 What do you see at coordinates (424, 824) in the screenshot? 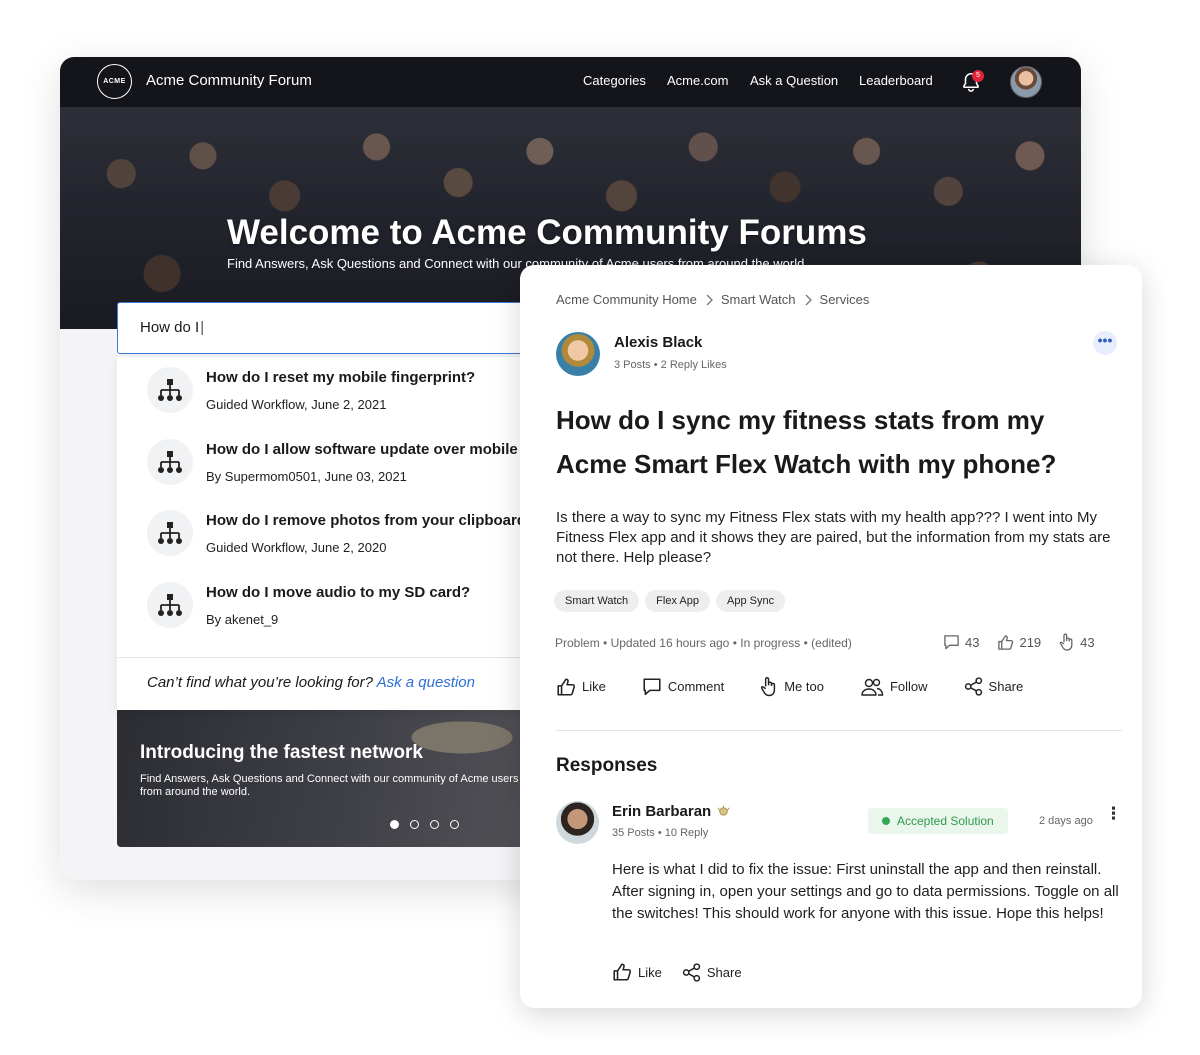
I see `carousel-dots` at bounding box center [424, 824].